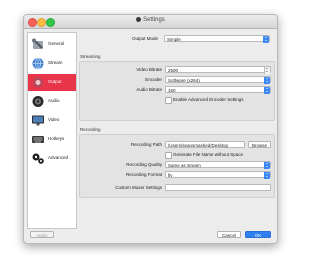 The width and height of the screenshot is (320, 277). Describe the element at coordinates (138, 187) in the screenshot. I see `custom-muxer-label: Custom Muxer Settings` at that location.